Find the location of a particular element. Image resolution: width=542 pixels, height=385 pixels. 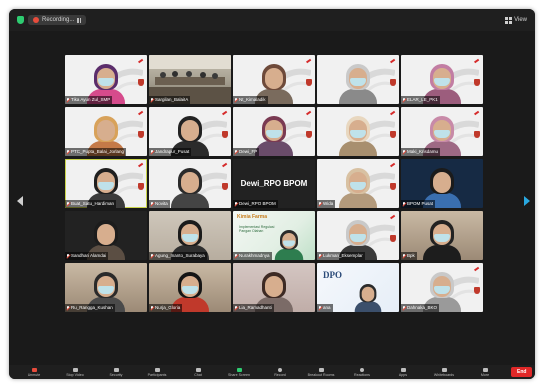

participant-name: Sargilan_BalaiIA is located at coordinates (172, 99).